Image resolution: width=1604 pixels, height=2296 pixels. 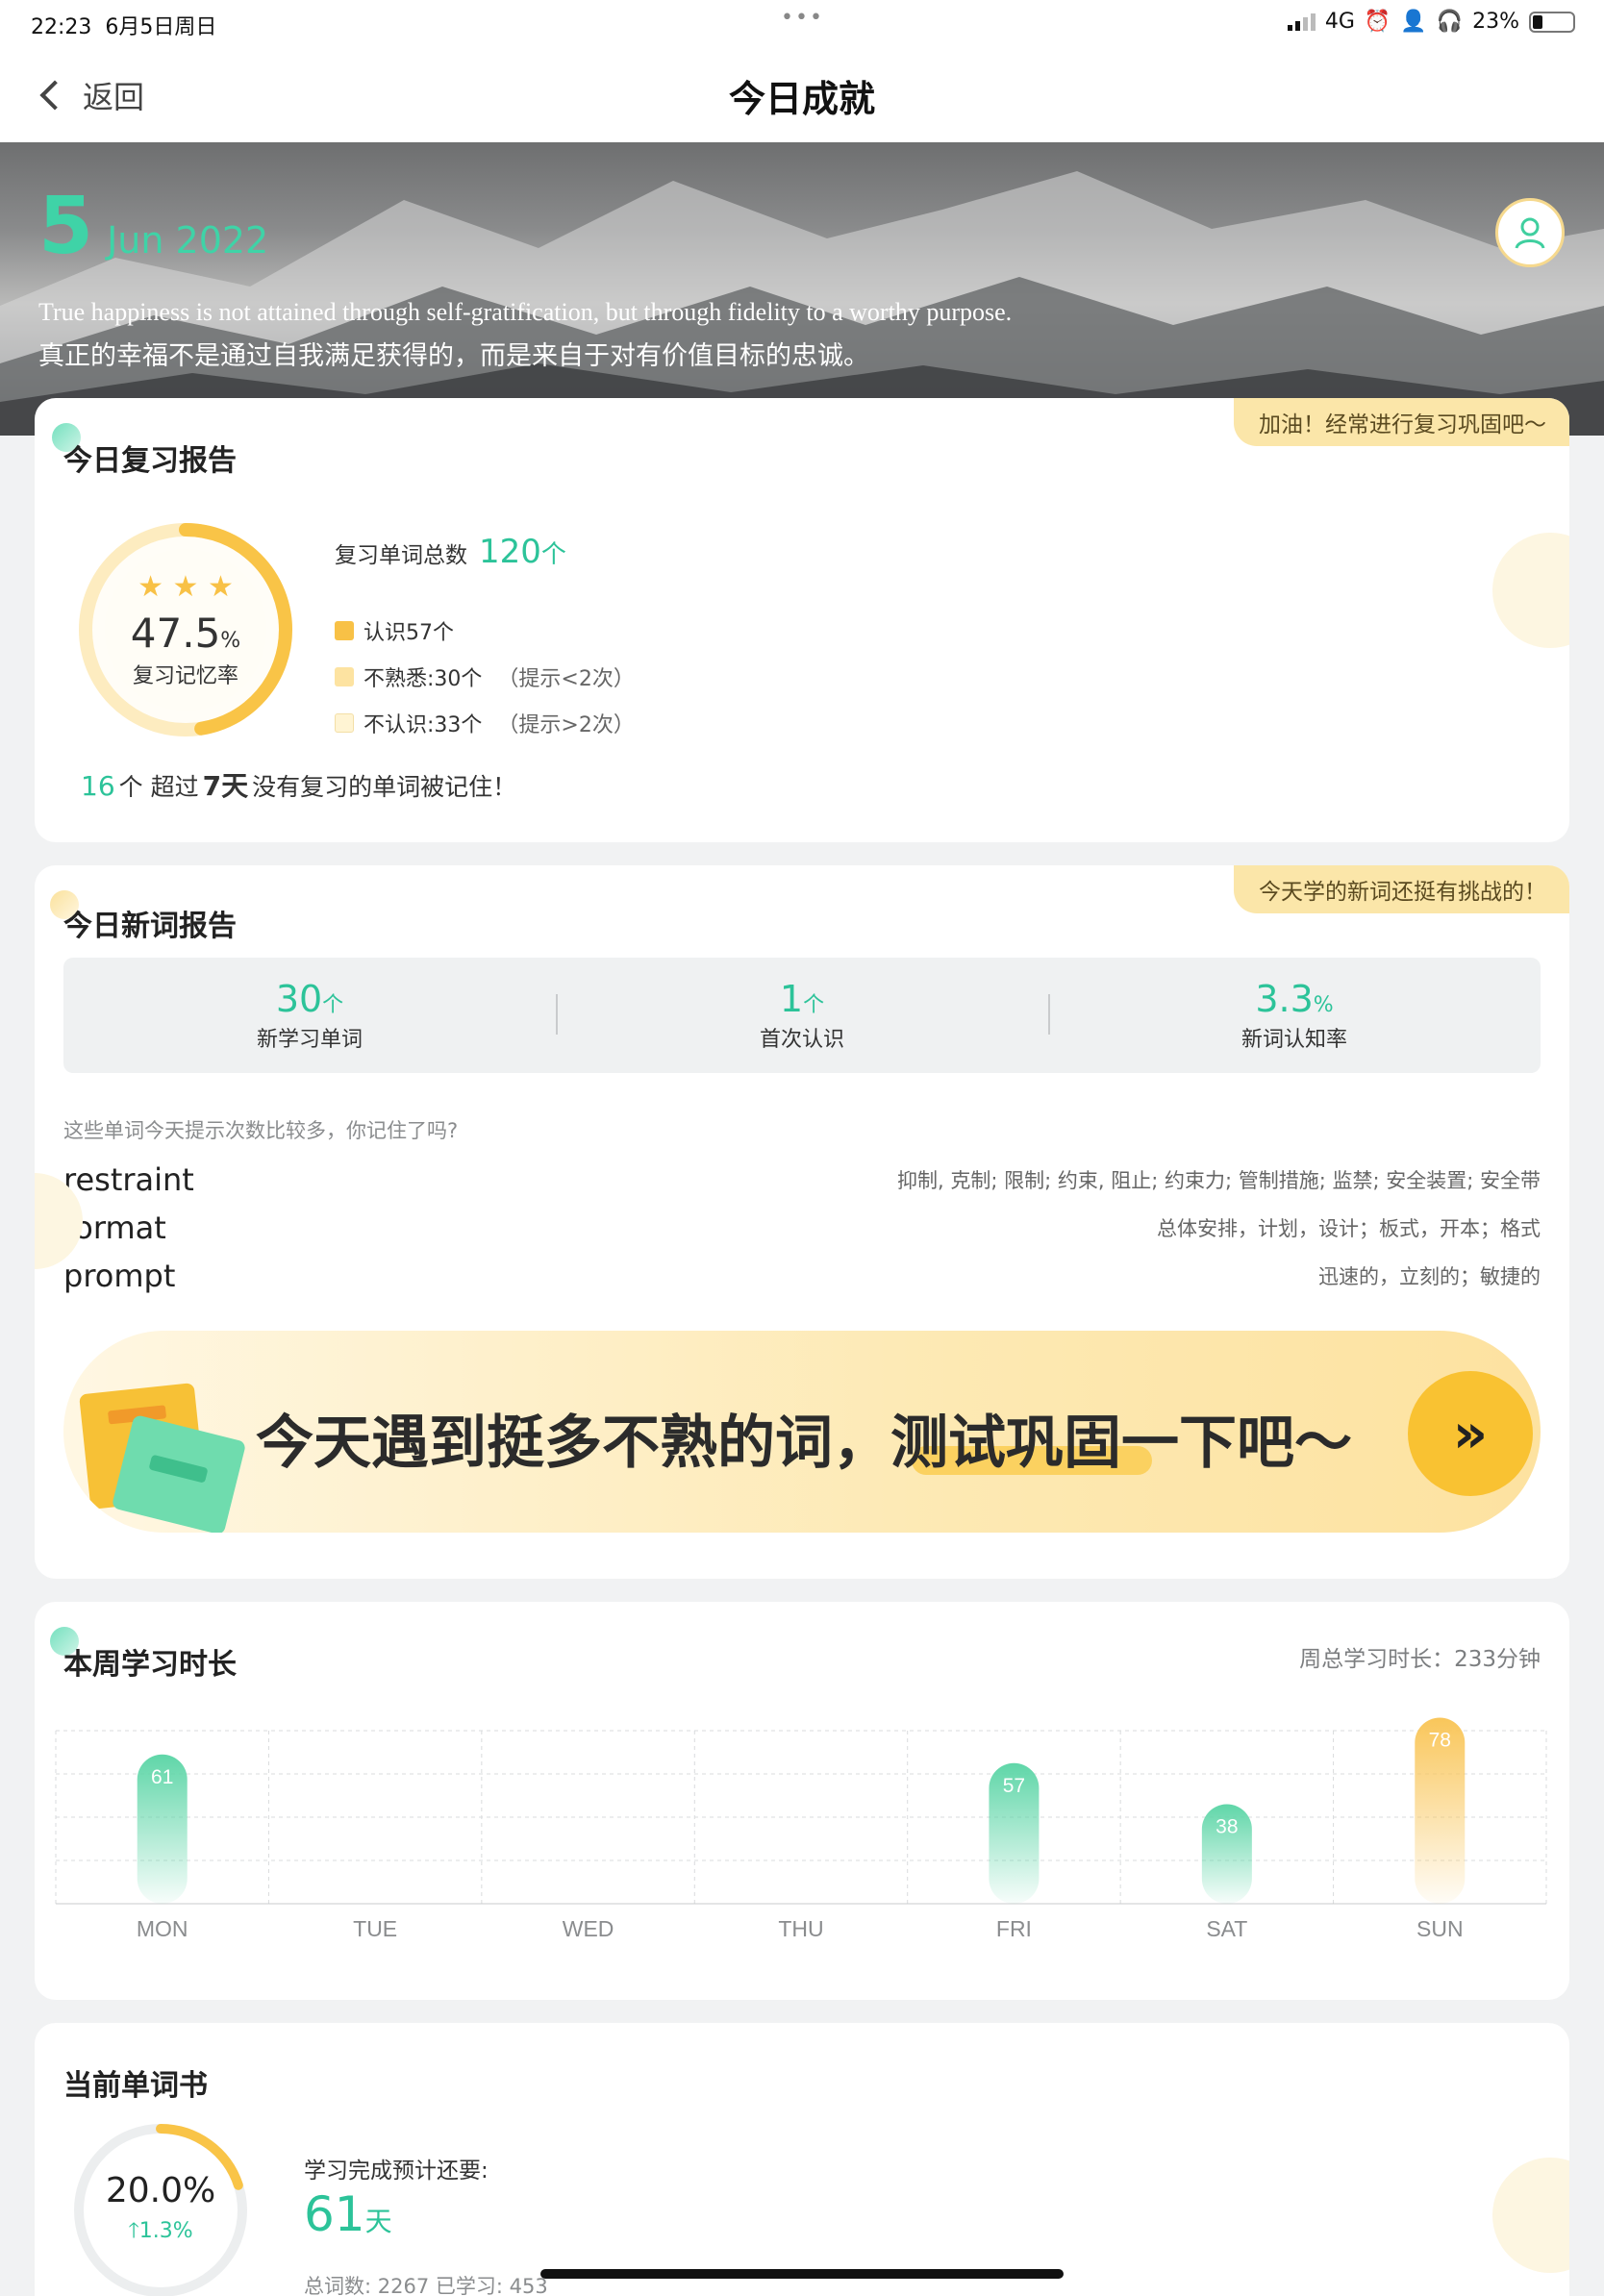 I want to click on review-legend: 认识57个 不熟悉:30个 （提示<2次） 不认识:33个 （提示>2次）, so click(x=485, y=677).